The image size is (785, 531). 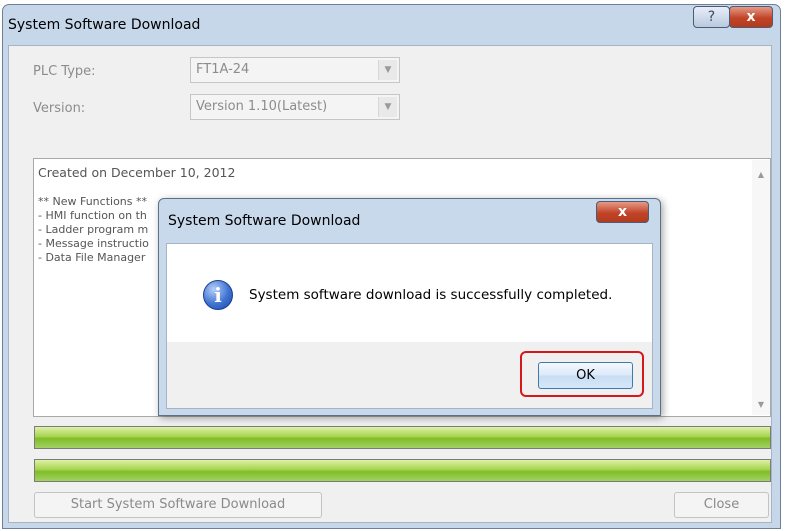 I want to click on close-button-label: Close, so click(x=721, y=504).